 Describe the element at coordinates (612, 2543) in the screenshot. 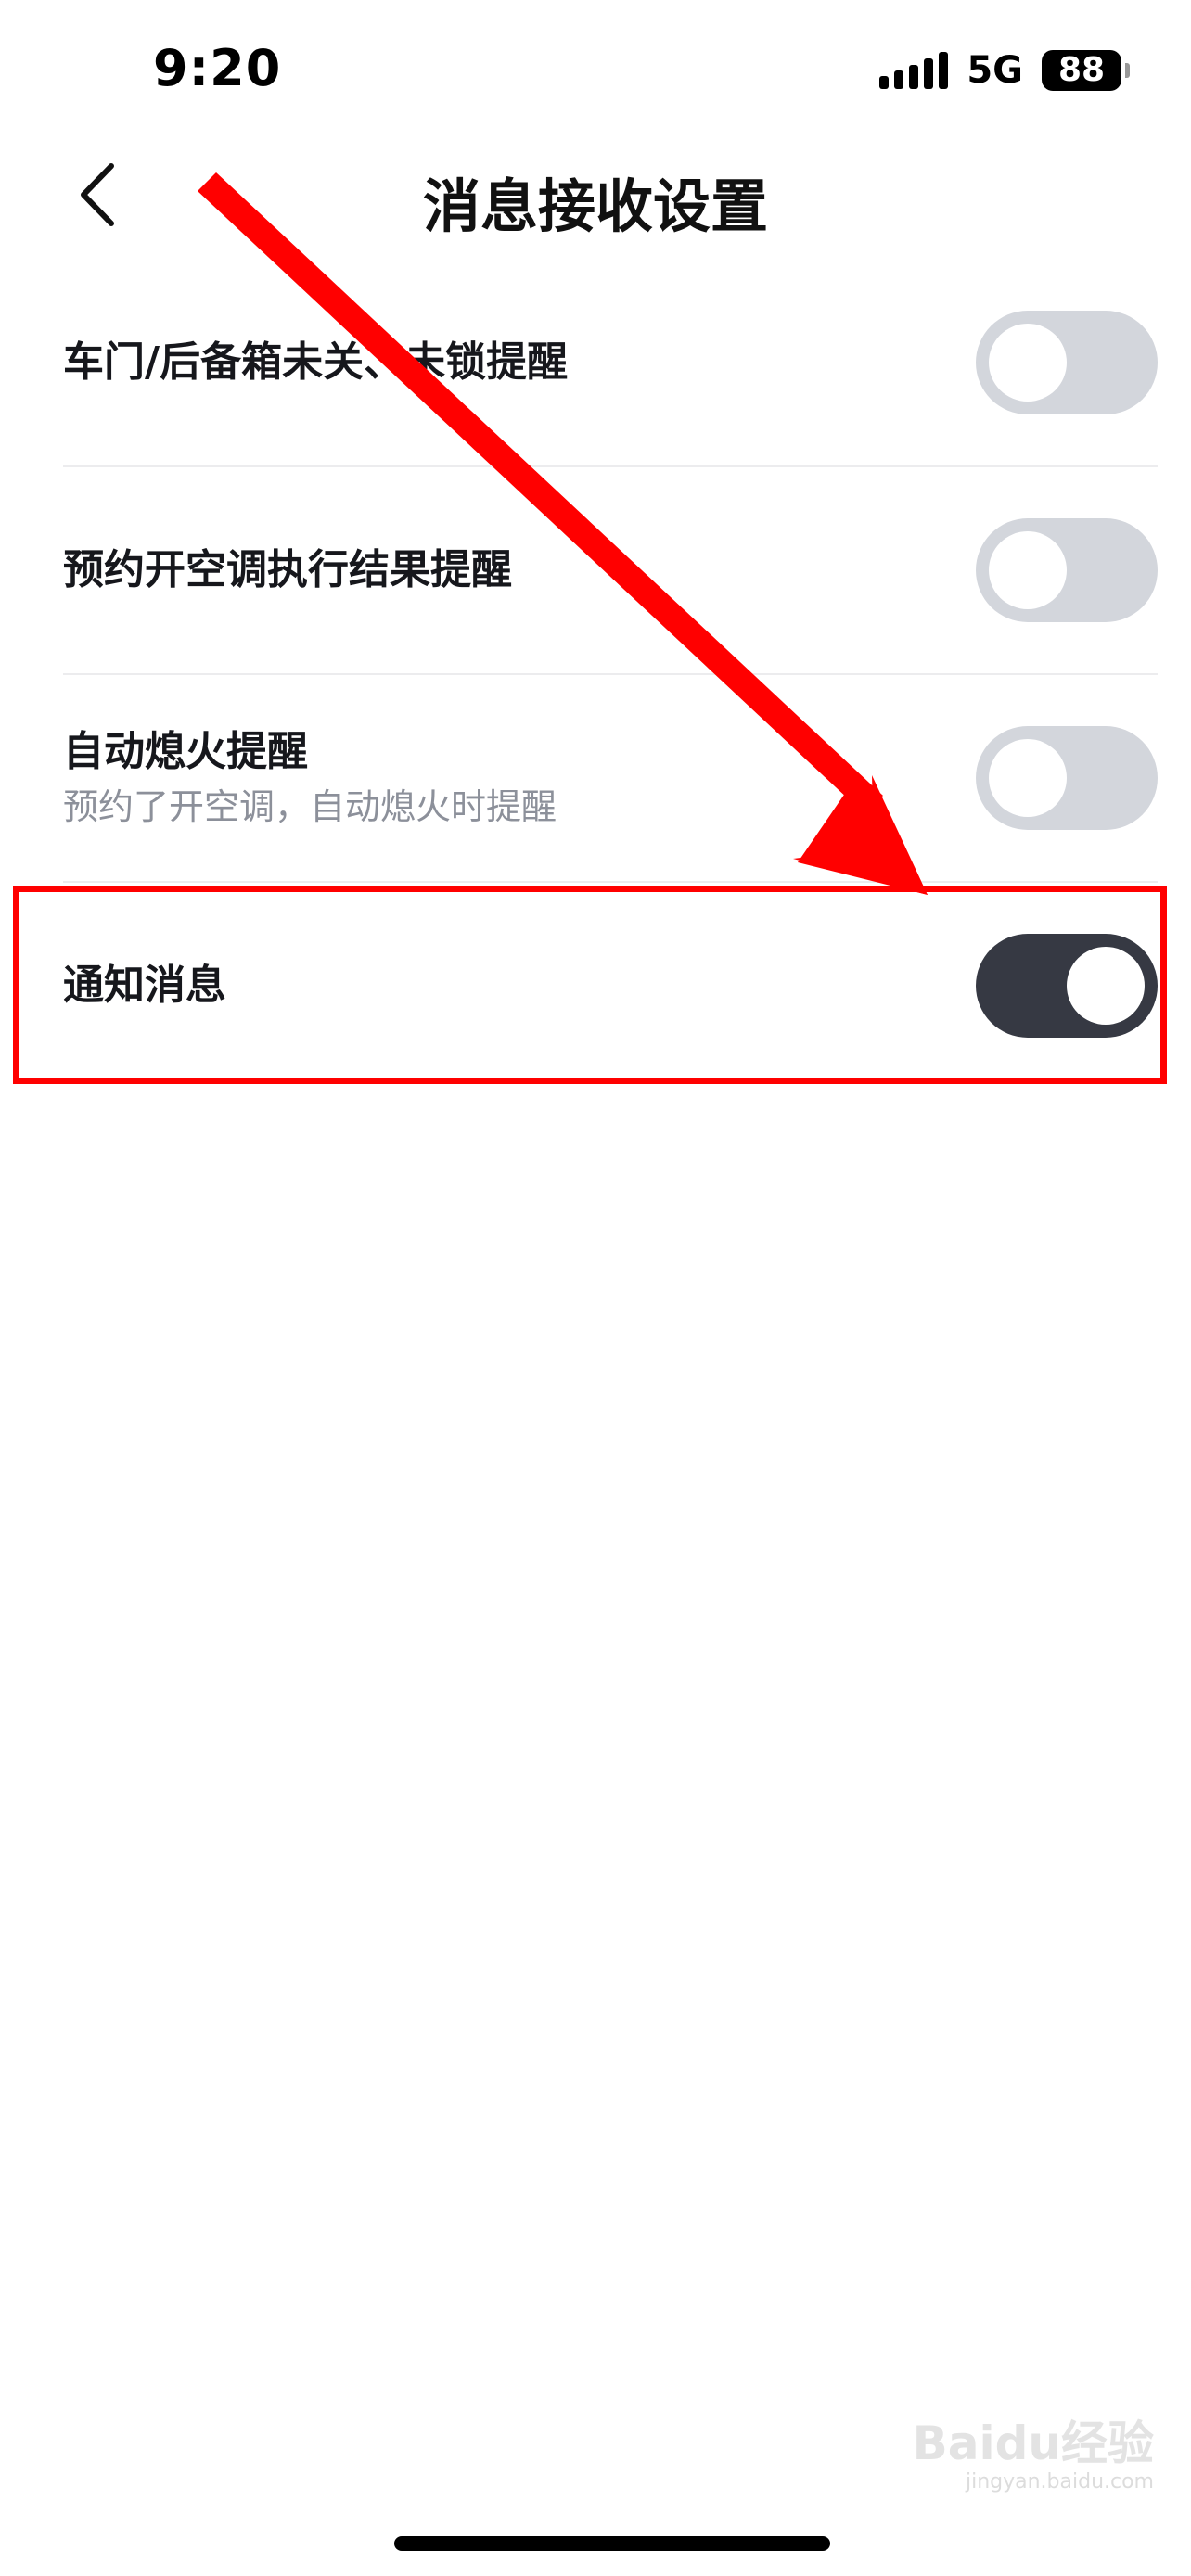

I see `home-indicator` at that location.